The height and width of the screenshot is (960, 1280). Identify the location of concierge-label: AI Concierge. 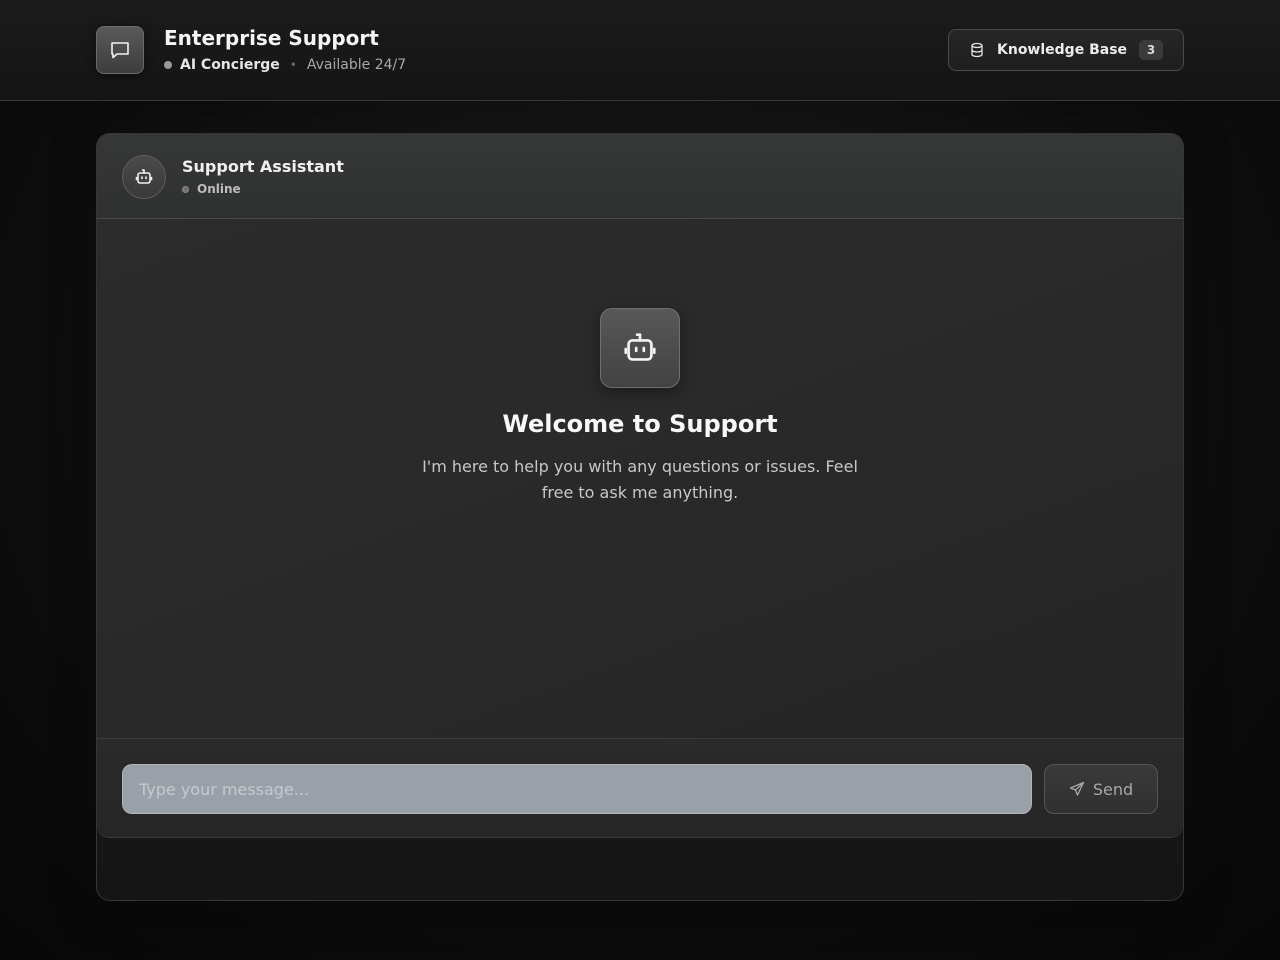
(230, 65).